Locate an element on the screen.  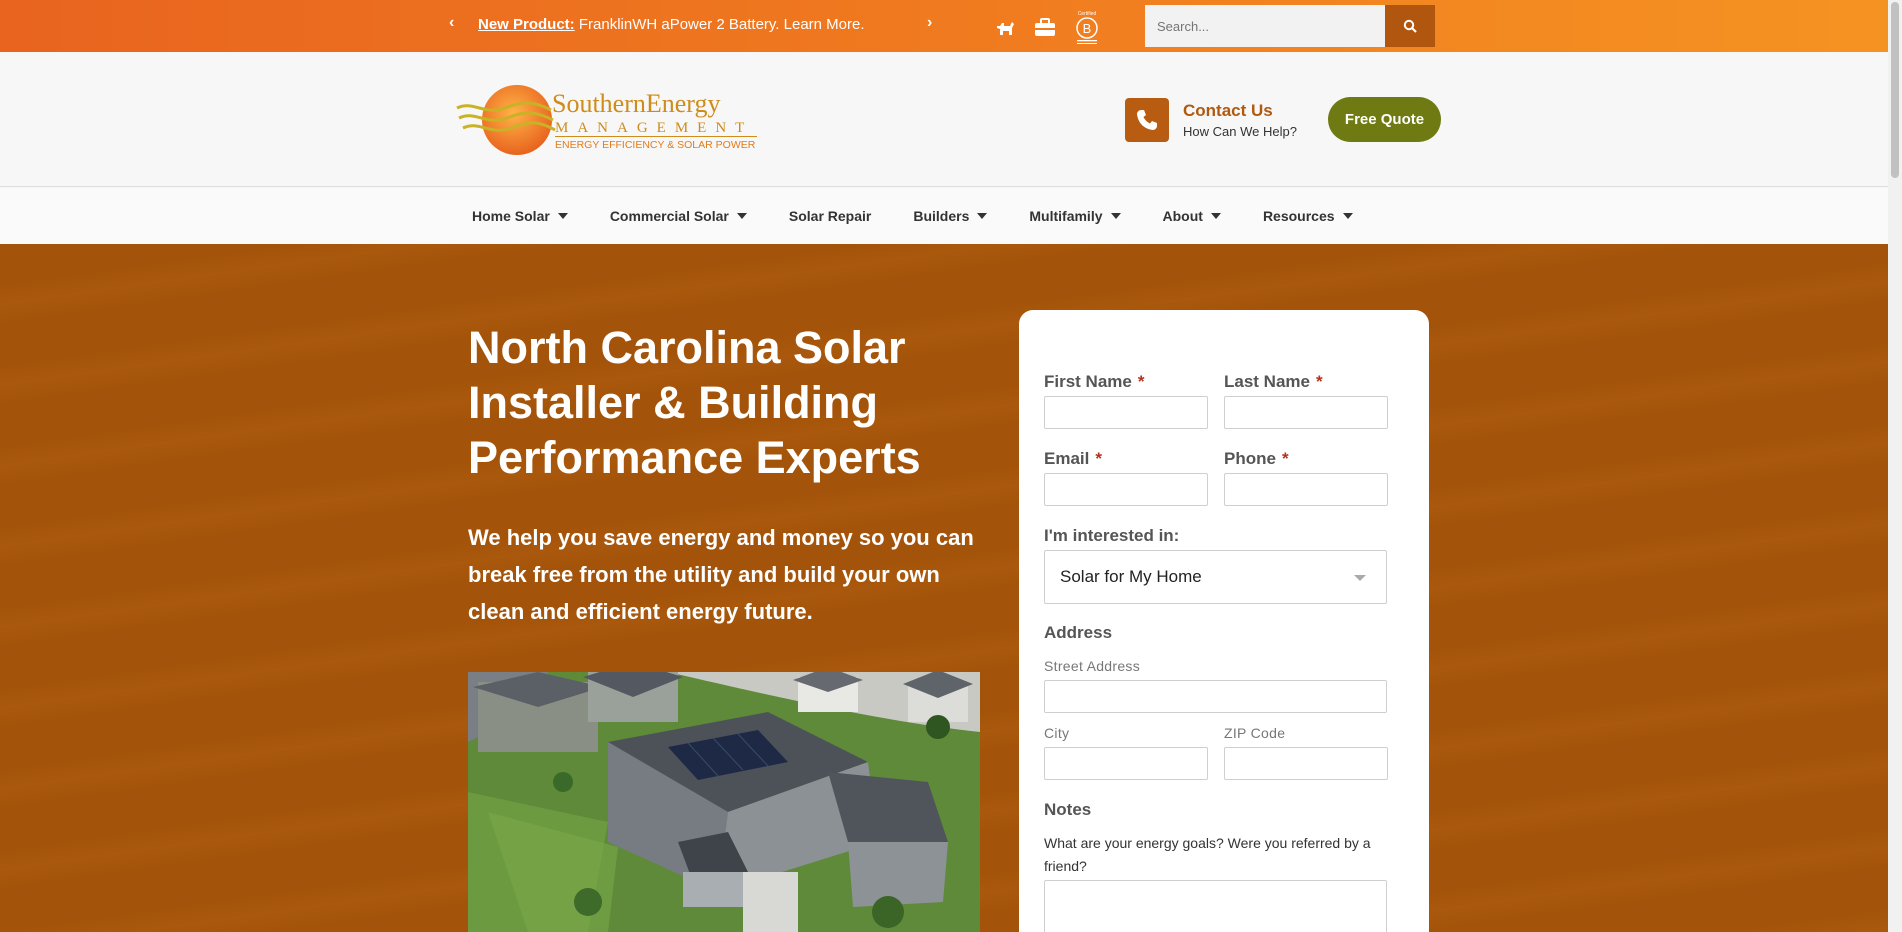
nav-item-builders: Builders is located at coordinates (950, 216).